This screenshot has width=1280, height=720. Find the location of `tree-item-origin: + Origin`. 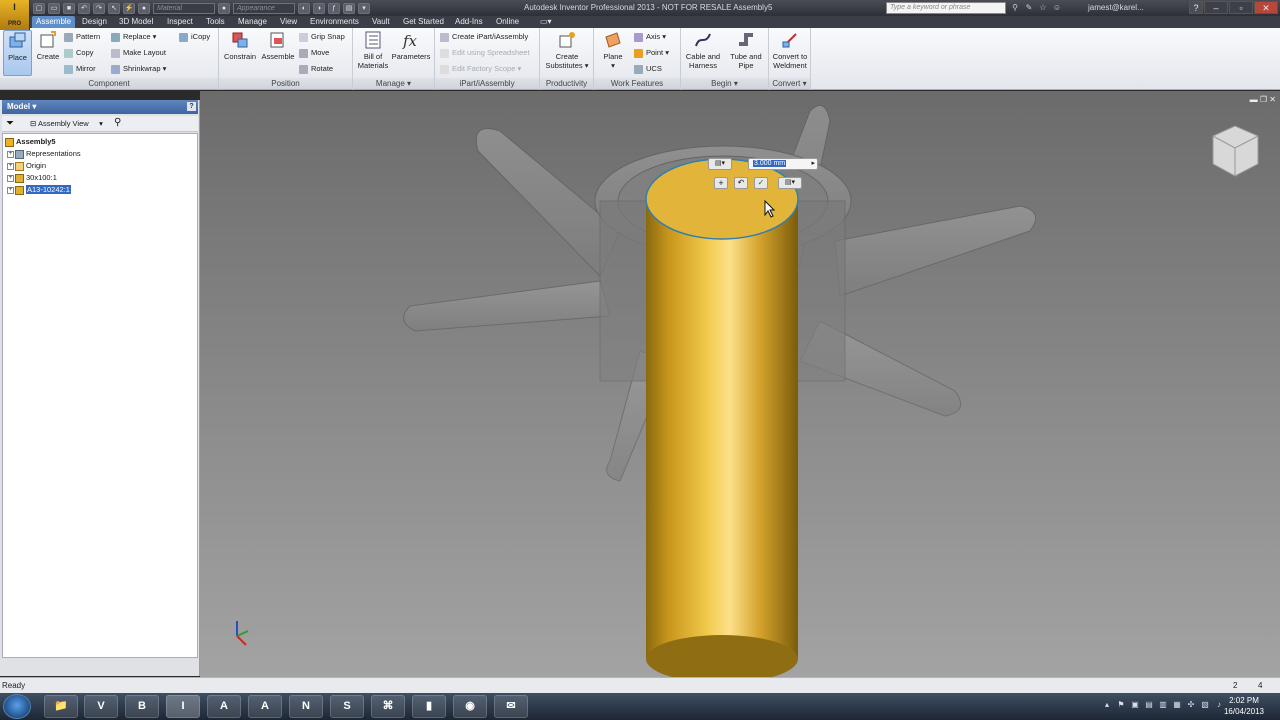

tree-item-origin: + Origin is located at coordinates (26, 166).